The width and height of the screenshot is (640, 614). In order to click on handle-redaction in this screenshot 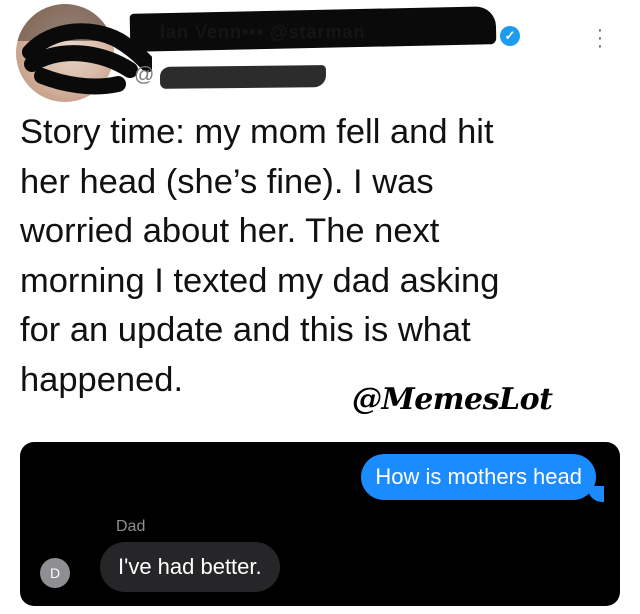, I will do `click(243, 77)`.